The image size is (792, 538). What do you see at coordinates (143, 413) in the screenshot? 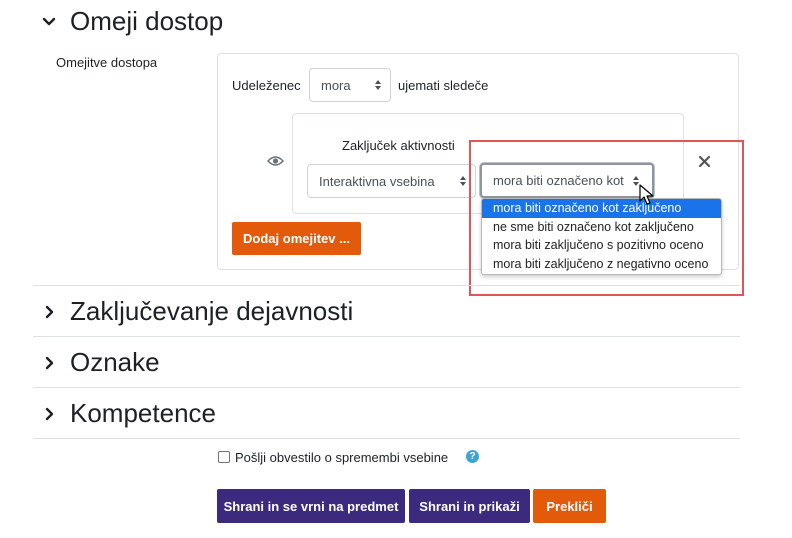
I see `section-title-competencies: Kompetence` at bounding box center [143, 413].